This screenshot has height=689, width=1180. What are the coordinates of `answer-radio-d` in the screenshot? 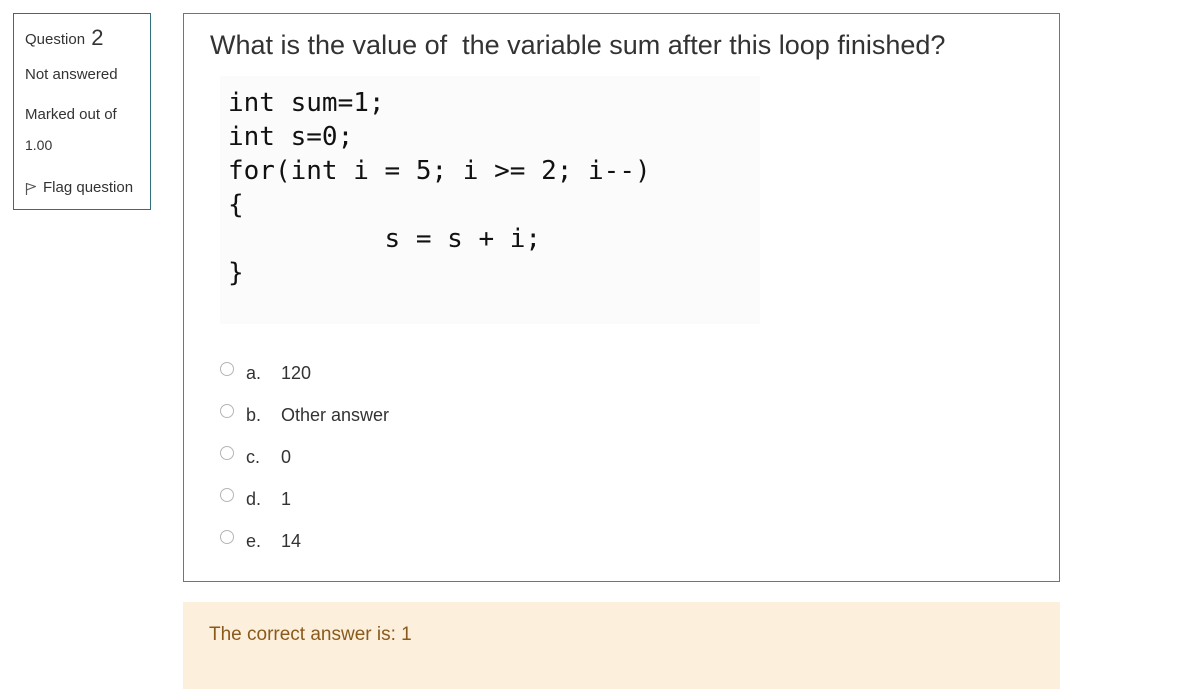 It's located at (227, 495).